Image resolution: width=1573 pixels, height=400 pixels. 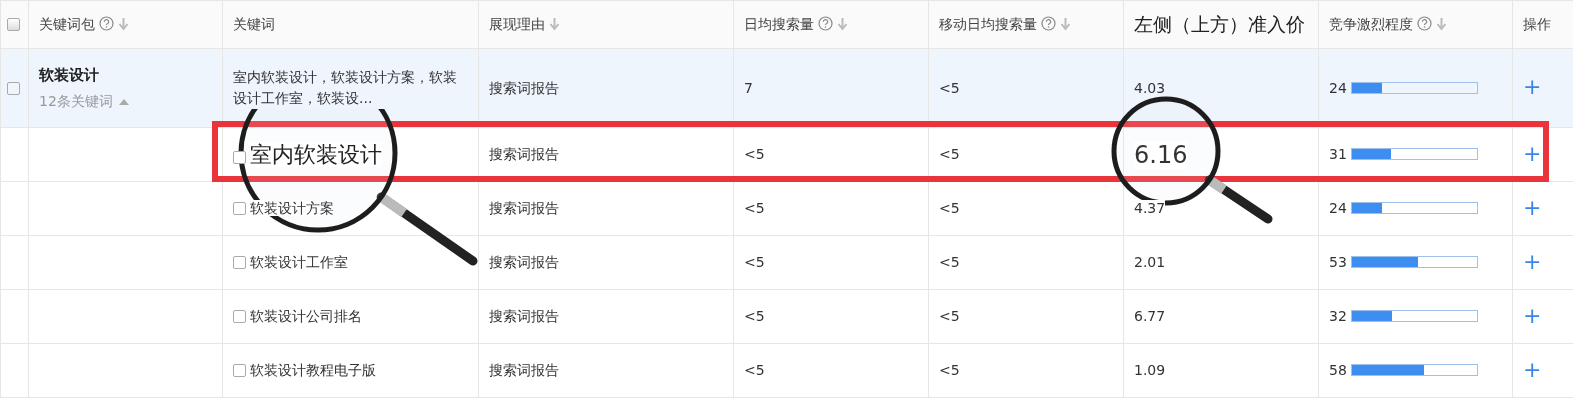 I want to click on keyword-text: 软装设计公司排名, so click(x=306, y=316).